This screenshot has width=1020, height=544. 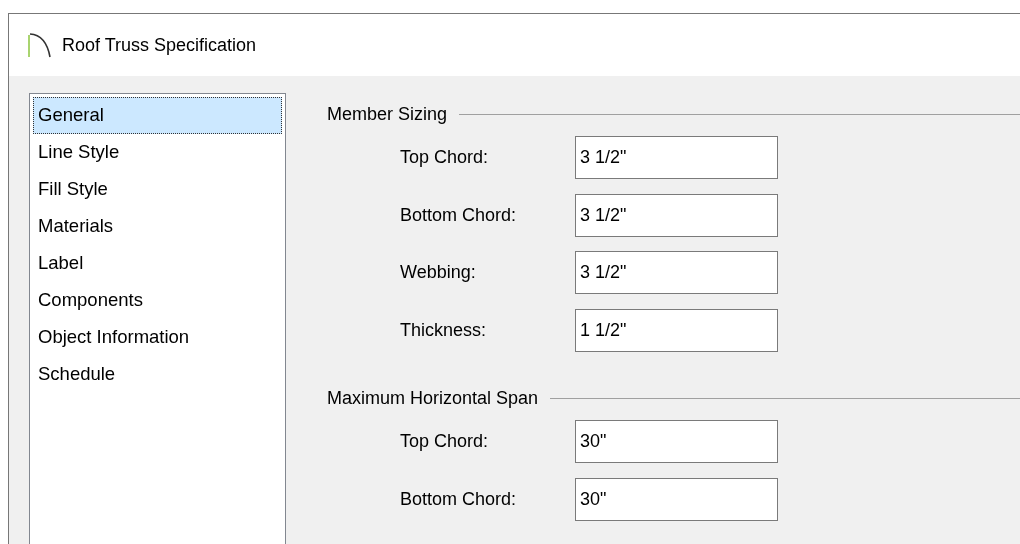 I want to click on category-item: Label, so click(x=157, y=263).